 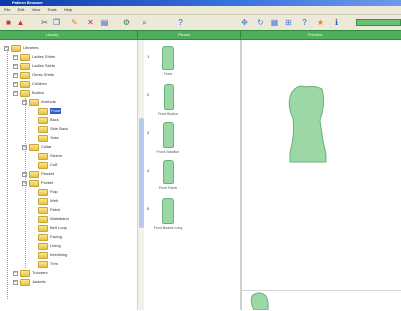 I want to click on piece-thumbnail: 2 Front Bodice, so click(x=168, y=100).